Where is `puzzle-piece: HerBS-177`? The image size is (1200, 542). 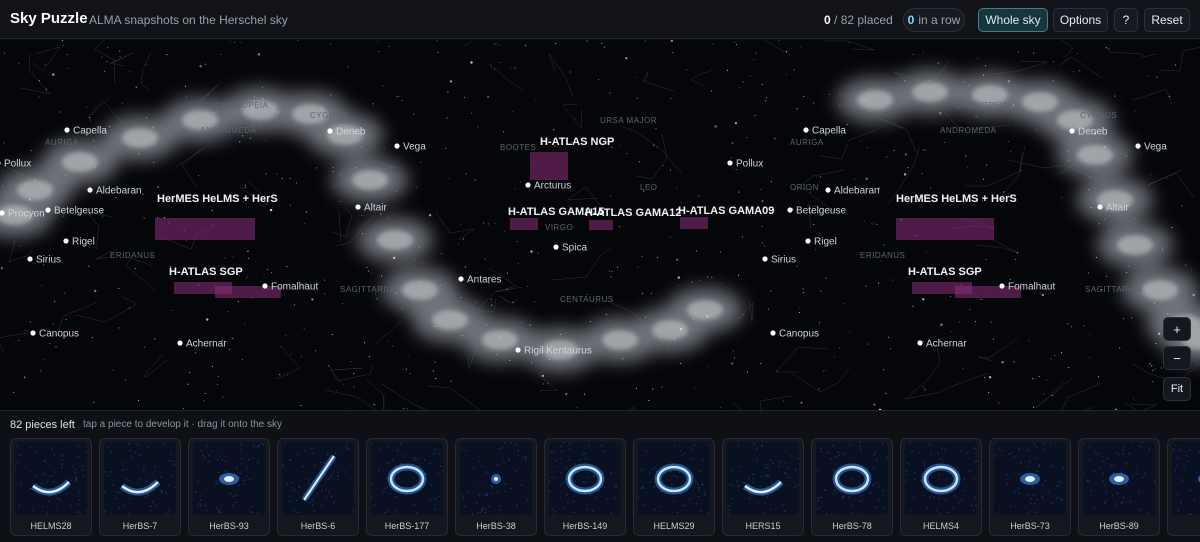
puzzle-piece: HerBS-177 is located at coordinates (407, 487).